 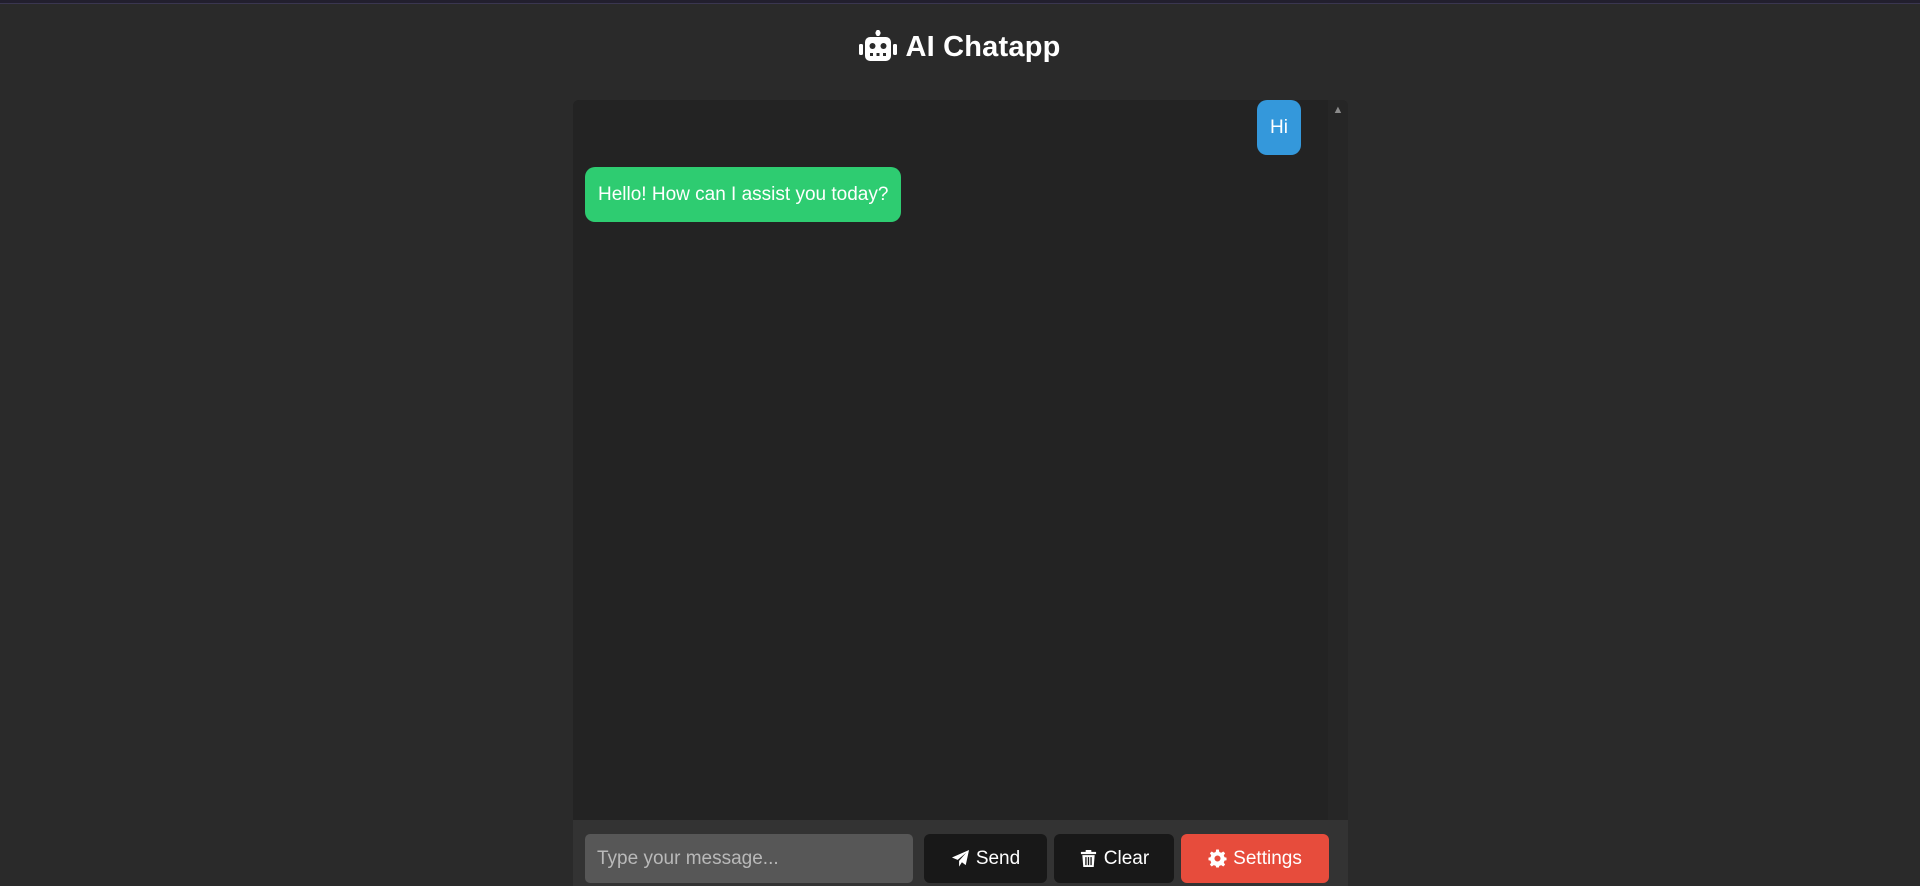 I want to click on paper-plane-icon, so click(x=960, y=858).